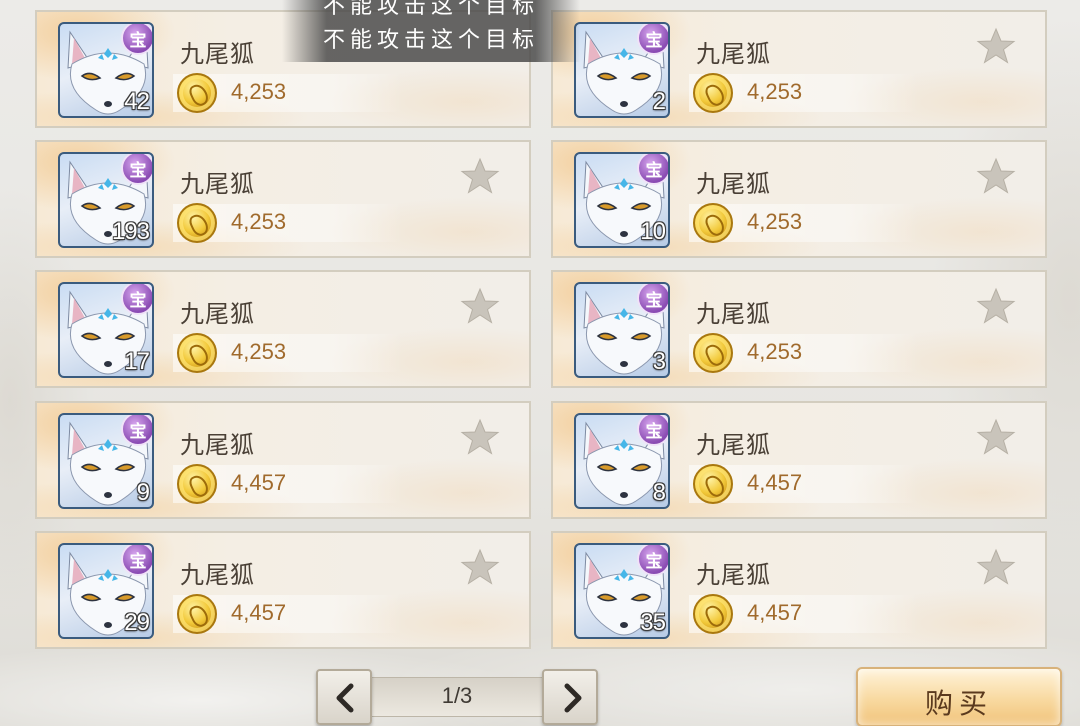 This screenshot has width=1080, height=726. What do you see at coordinates (622, 330) in the screenshot?
I see `fox-avatar: 宝 3` at bounding box center [622, 330].